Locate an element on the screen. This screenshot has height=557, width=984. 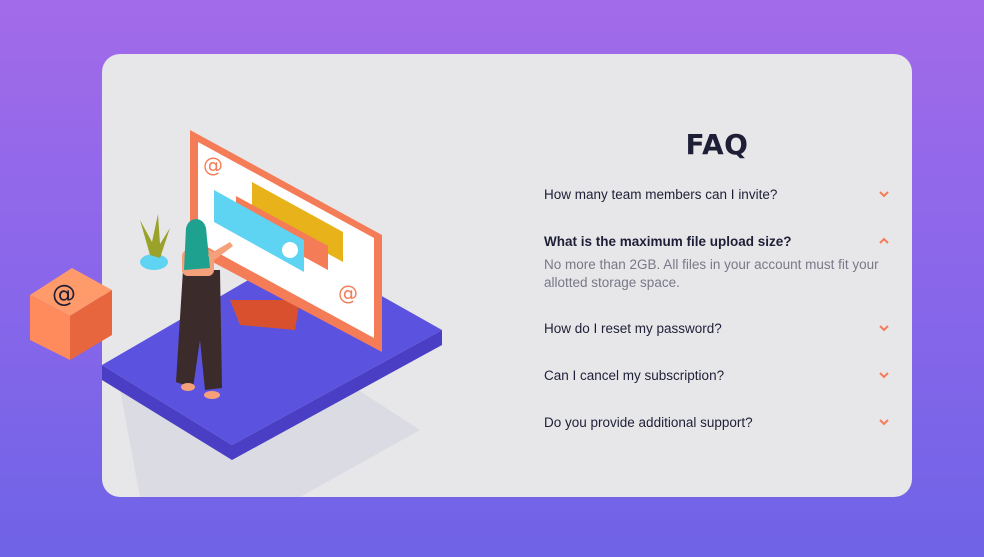
faq-item-1: How many team members can I invite? is located at coordinates (717, 194).